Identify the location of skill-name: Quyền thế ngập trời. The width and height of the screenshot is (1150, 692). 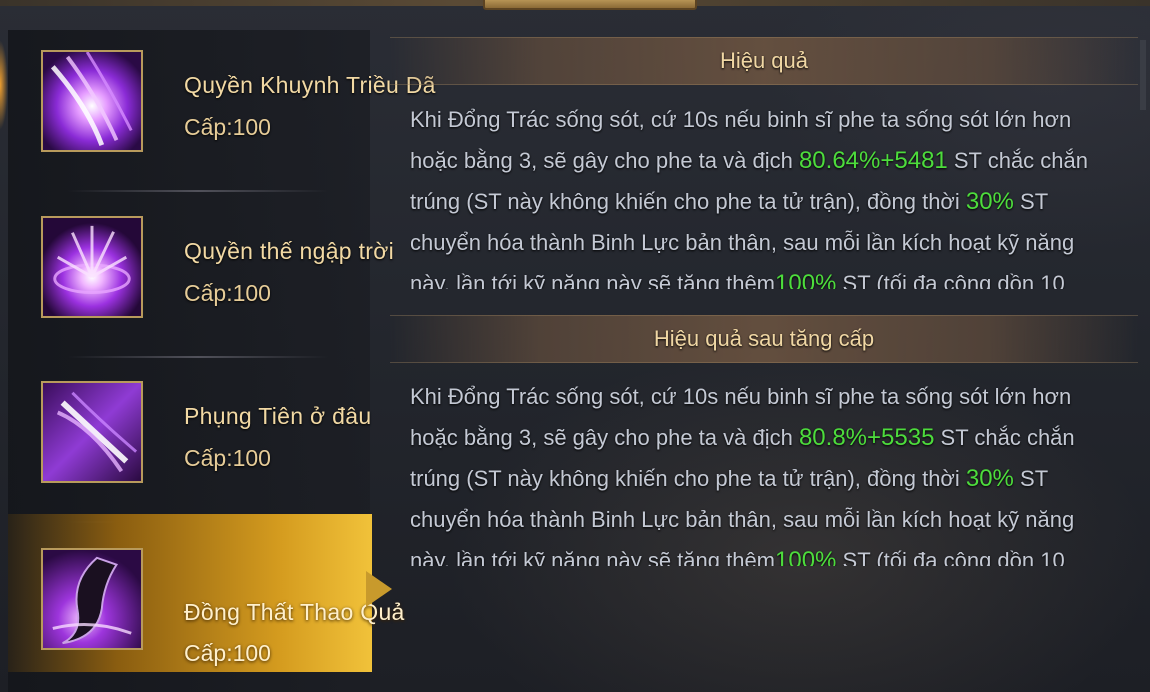
(289, 251).